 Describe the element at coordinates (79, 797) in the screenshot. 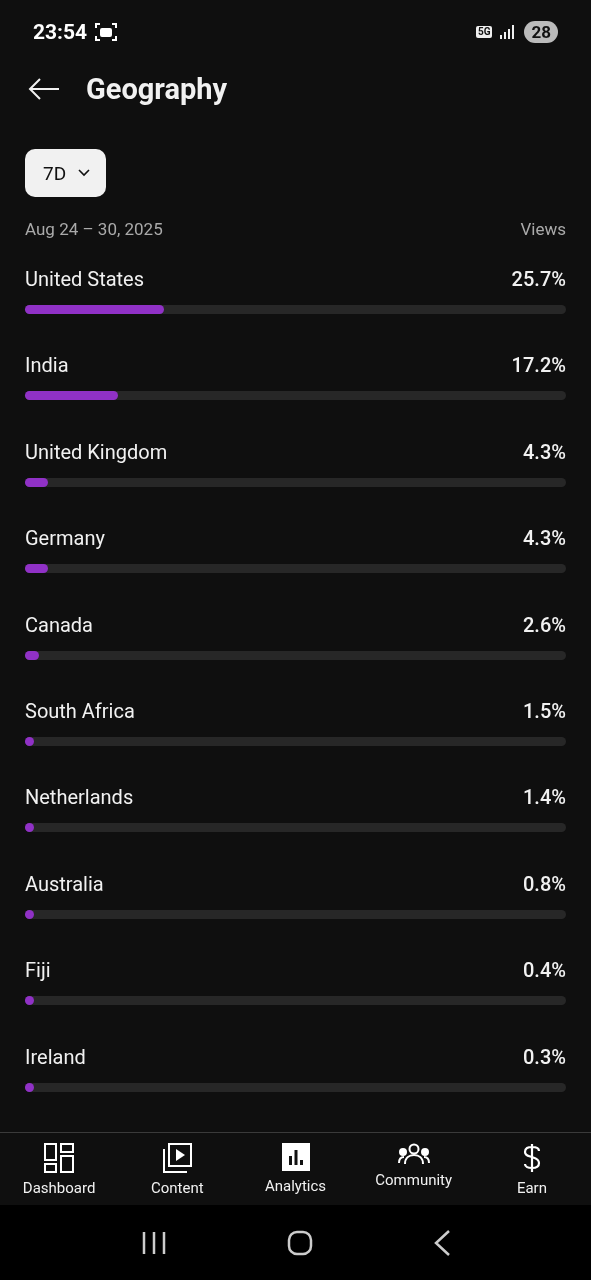

I see `country-name: Netherlands` at that location.